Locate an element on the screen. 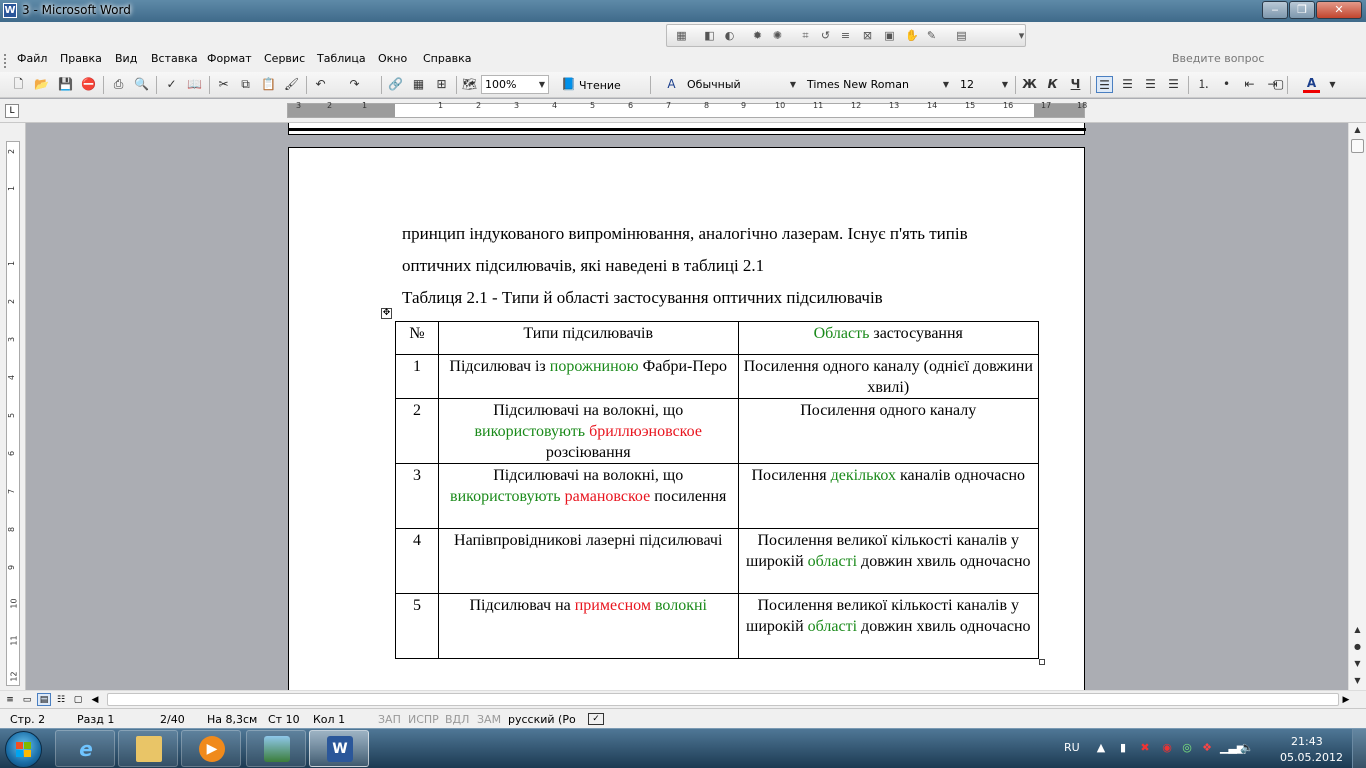  taskbar-explorer is located at coordinates (148, 748).